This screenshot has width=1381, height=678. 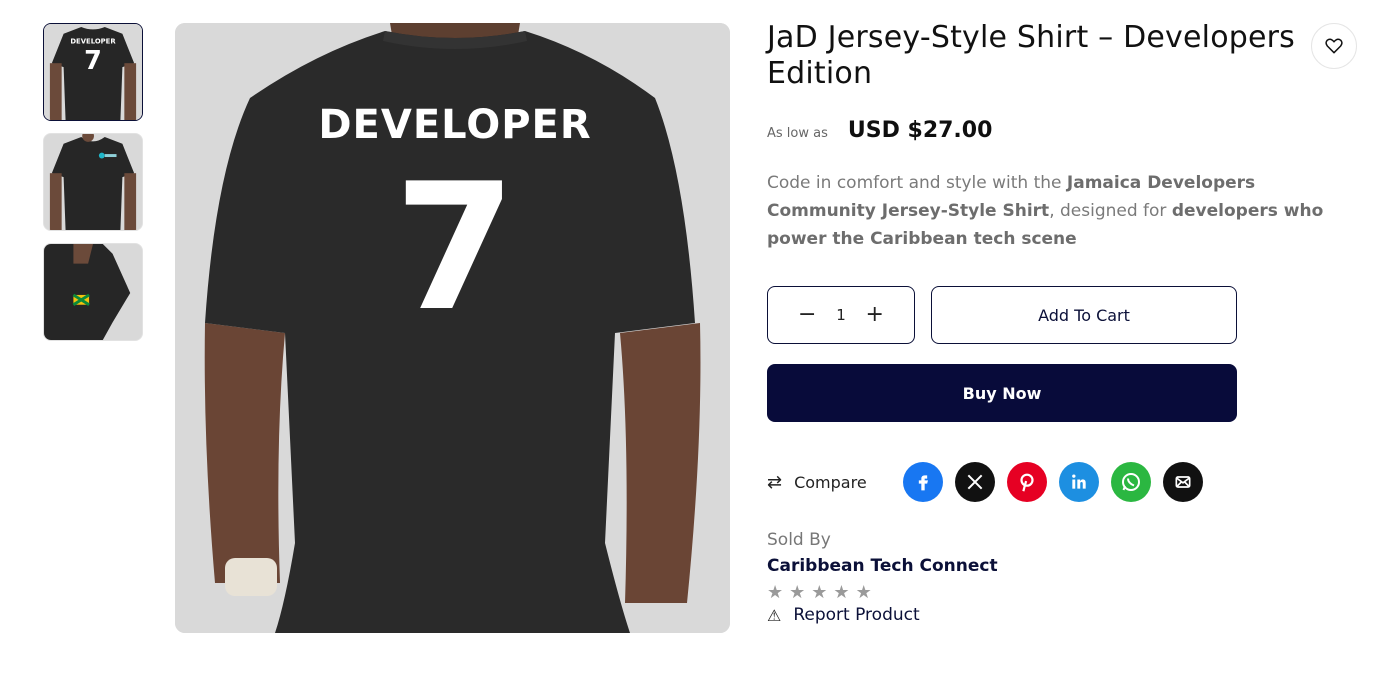 I want to click on heart-icon, so click(x=1334, y=46).